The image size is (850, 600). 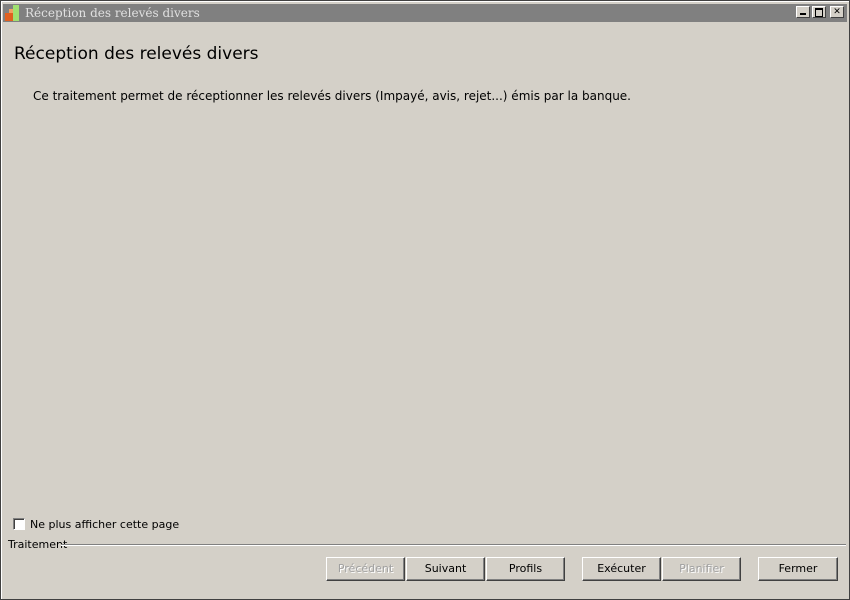 What do you see at coordinates (445, 569) in the screenshot?
I see `next-button: Suivant` at bounding box center [445, 569].